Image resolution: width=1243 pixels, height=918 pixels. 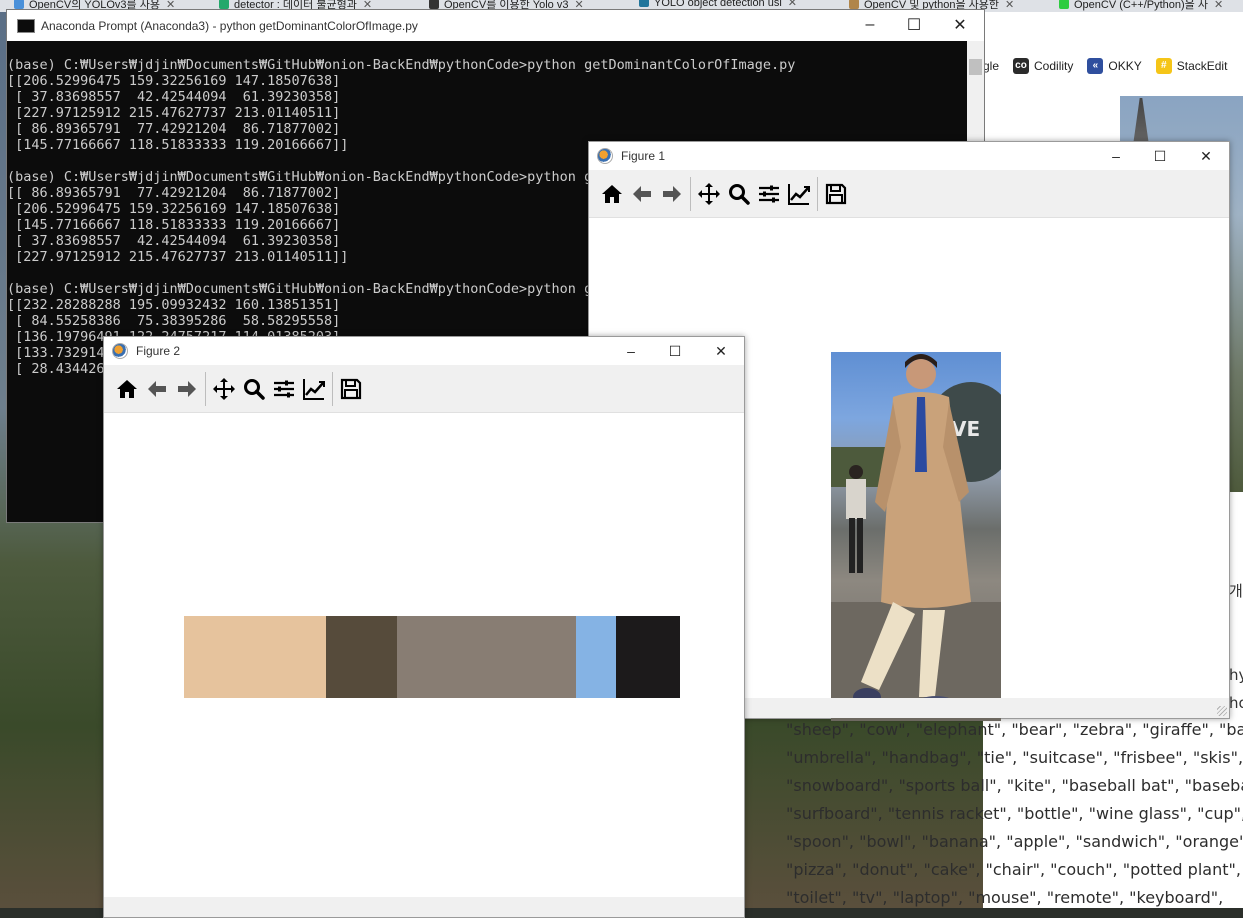 What do you see at coordinates (909, 194) in the screenshot?
I see `figure-1-toolbar` at bounding box center [909, 194].